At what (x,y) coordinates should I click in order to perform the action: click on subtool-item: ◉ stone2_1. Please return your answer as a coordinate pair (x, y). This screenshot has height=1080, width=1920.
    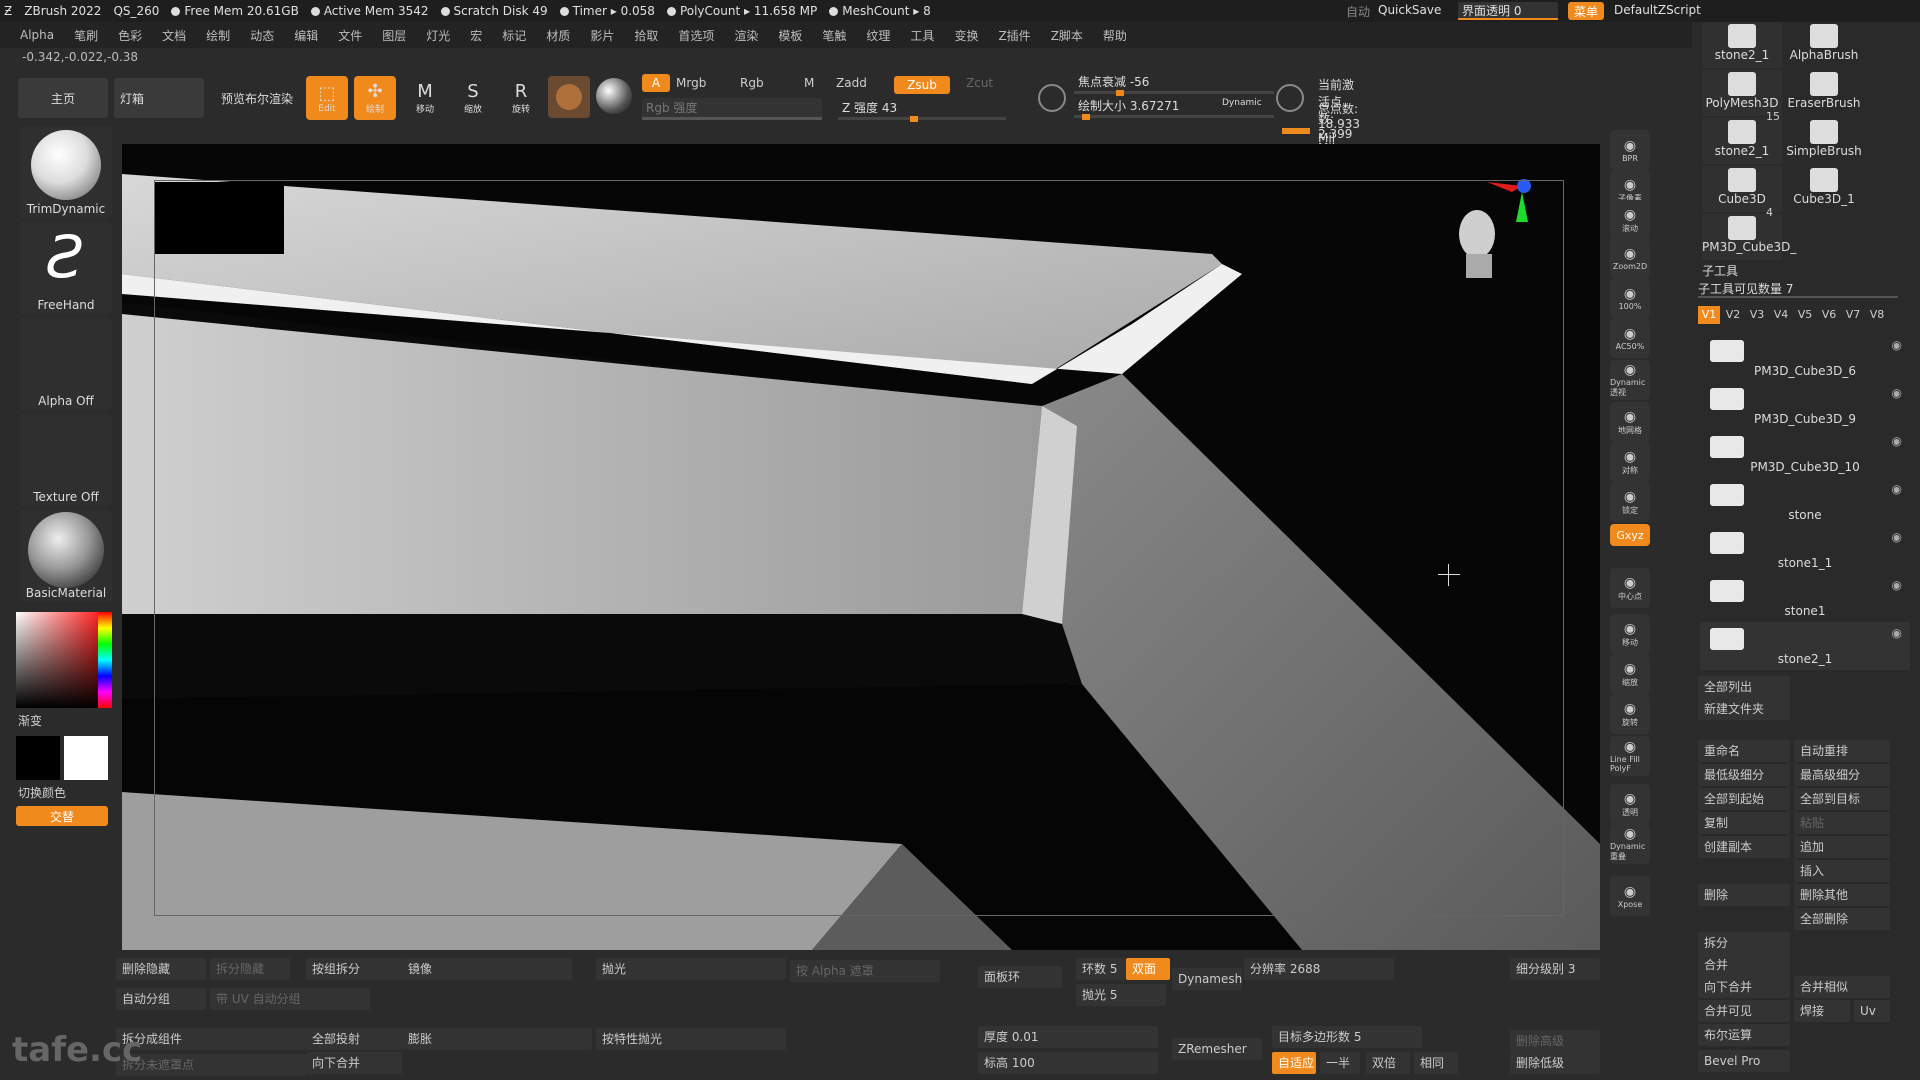
    Looking at the image, I should click on (1805, 646).